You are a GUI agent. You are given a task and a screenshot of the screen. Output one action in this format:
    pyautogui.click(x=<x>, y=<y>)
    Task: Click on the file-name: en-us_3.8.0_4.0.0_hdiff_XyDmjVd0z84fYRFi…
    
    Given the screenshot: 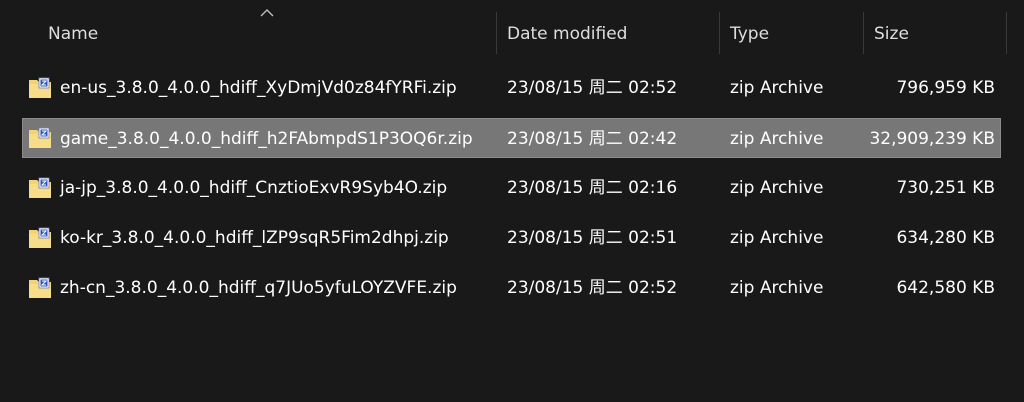 What is the action you would take?
    pyautogui.click(x=258, y=88)
    